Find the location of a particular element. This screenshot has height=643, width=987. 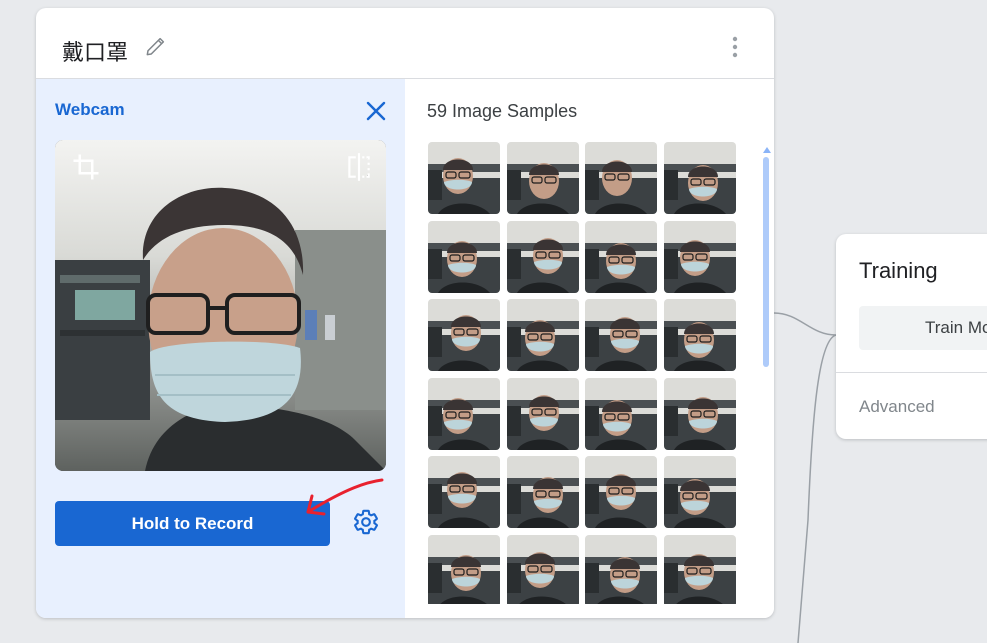

train-model-button: Train Model is located at coordinates (923, 328).